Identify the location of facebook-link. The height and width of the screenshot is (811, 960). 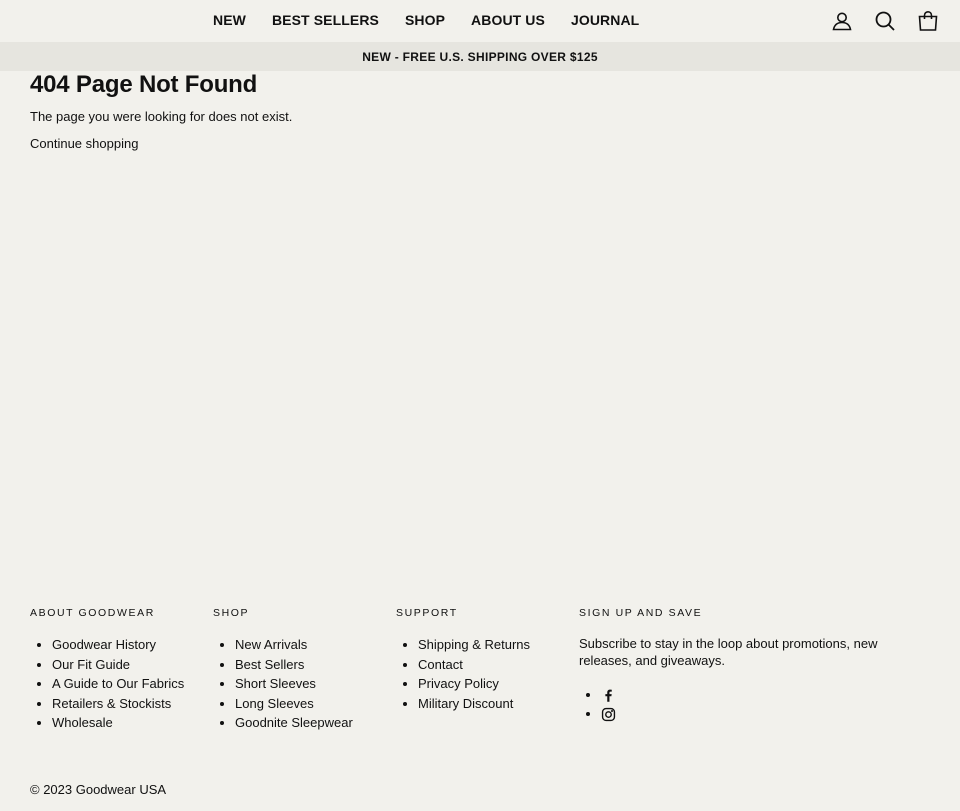
(608, 694).